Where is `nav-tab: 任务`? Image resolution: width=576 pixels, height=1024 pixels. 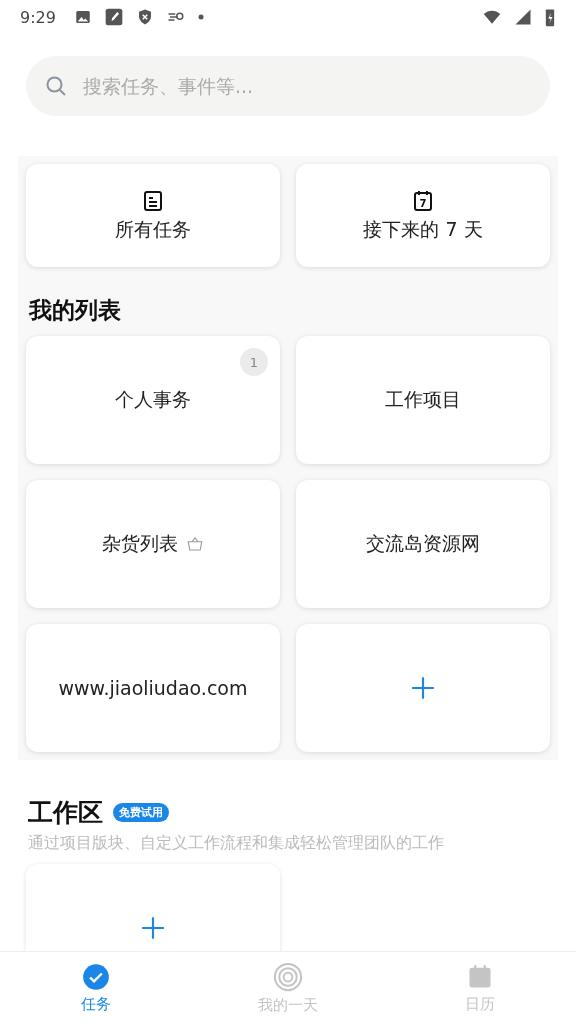
nav-tab: 任务 is located at coordinates (96, 988).